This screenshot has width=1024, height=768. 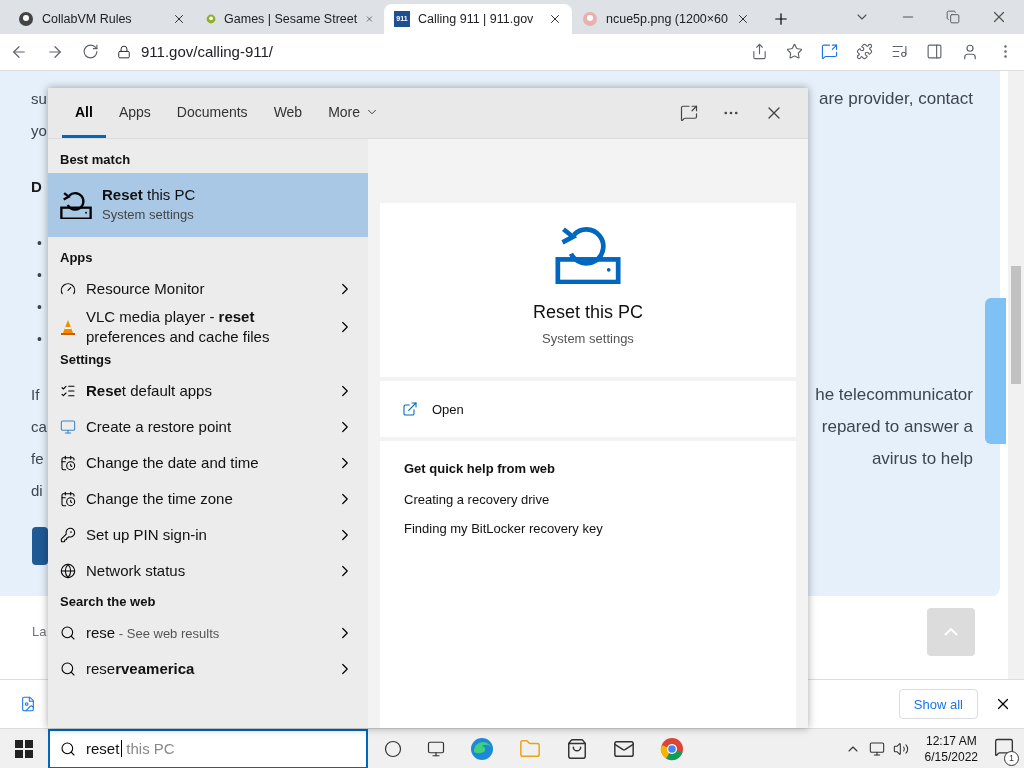 What do you see at coordinates (124, 51) in the screenshot?
I see `lock-icon` at bounding box center [124, 51].